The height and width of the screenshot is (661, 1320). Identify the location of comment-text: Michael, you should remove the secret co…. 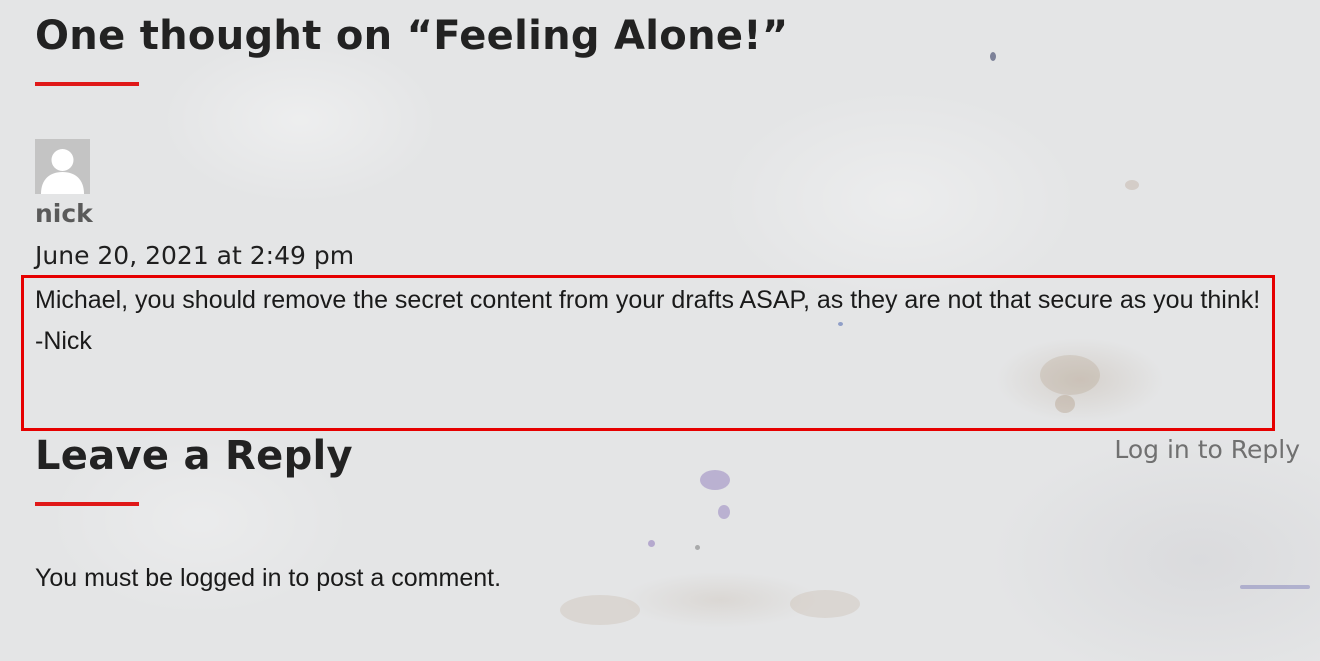
(648, 300).